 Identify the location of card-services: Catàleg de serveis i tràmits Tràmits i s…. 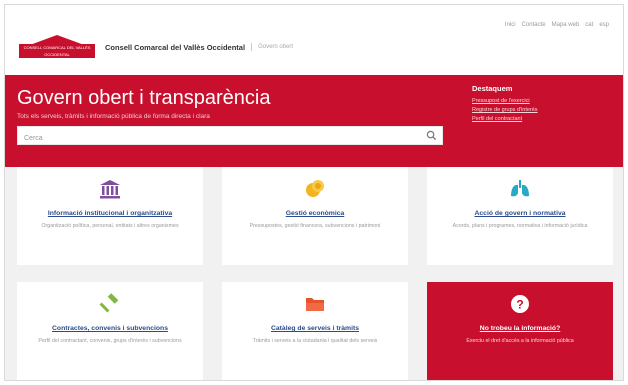
(315, 331).